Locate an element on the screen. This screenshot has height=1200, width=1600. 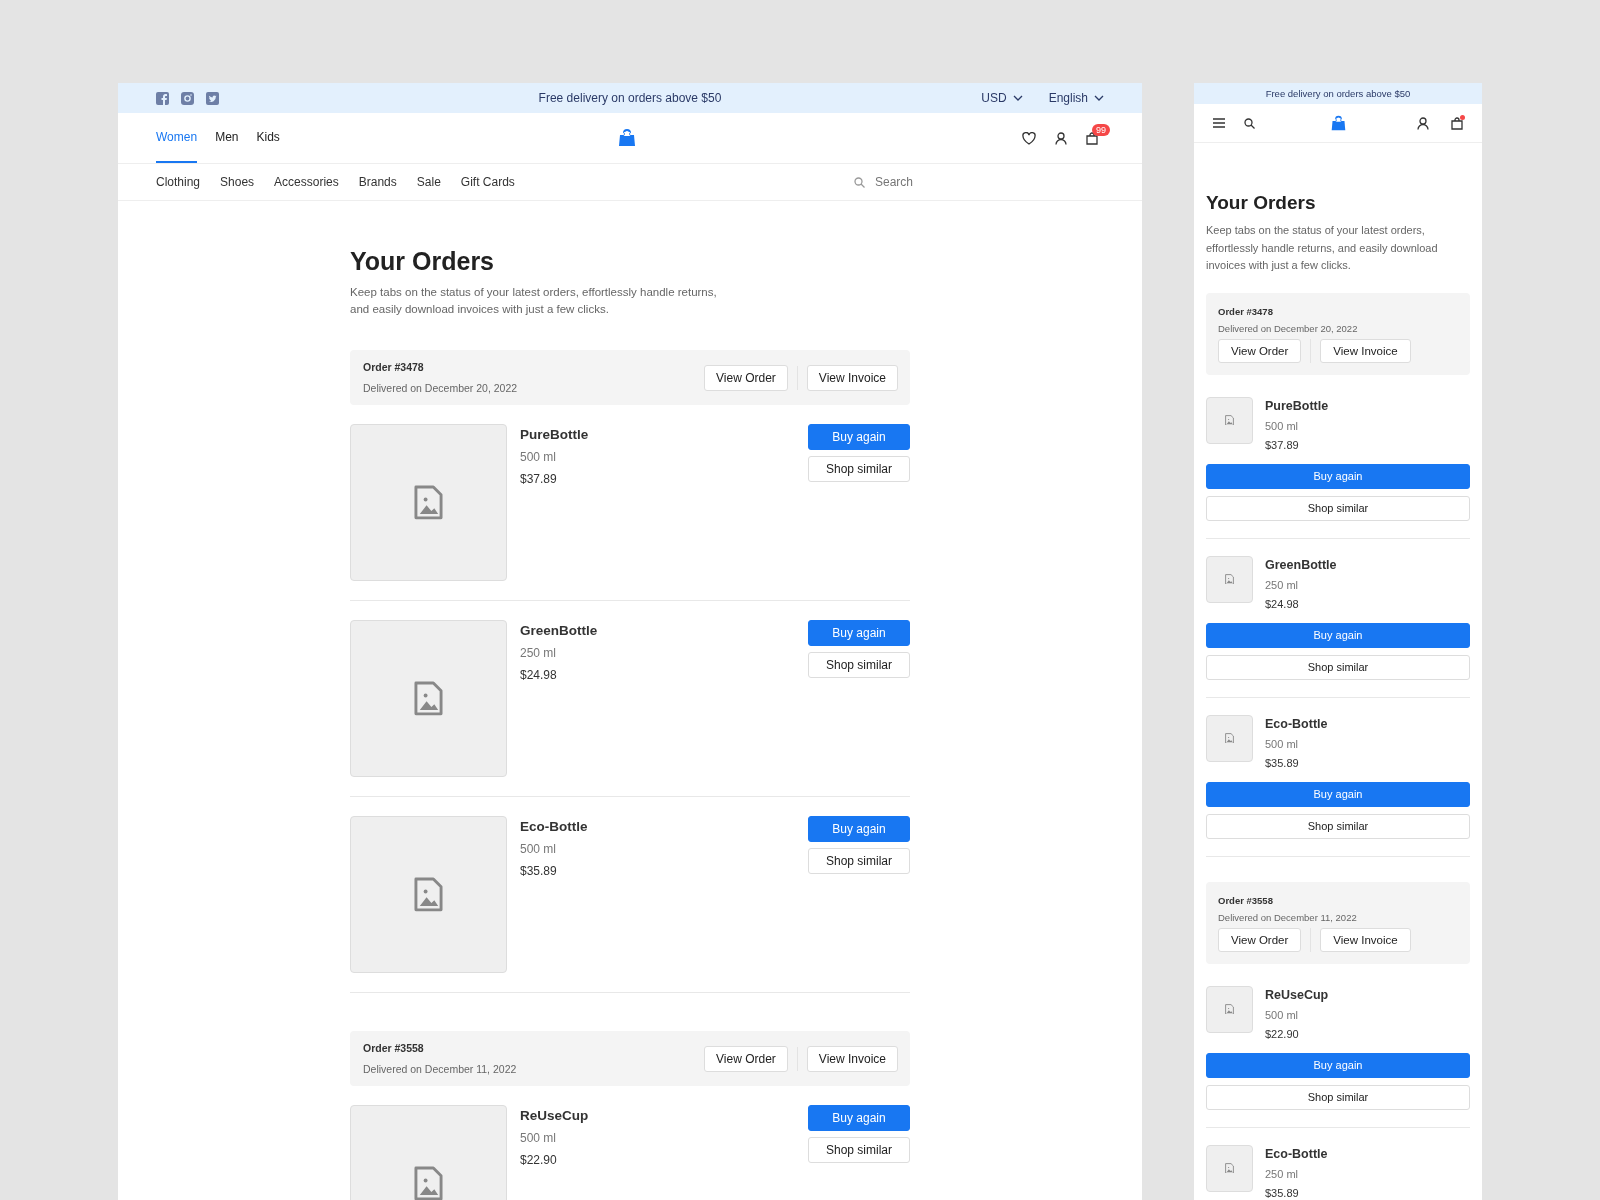
search-icon is located at coordinates (1249, 123).